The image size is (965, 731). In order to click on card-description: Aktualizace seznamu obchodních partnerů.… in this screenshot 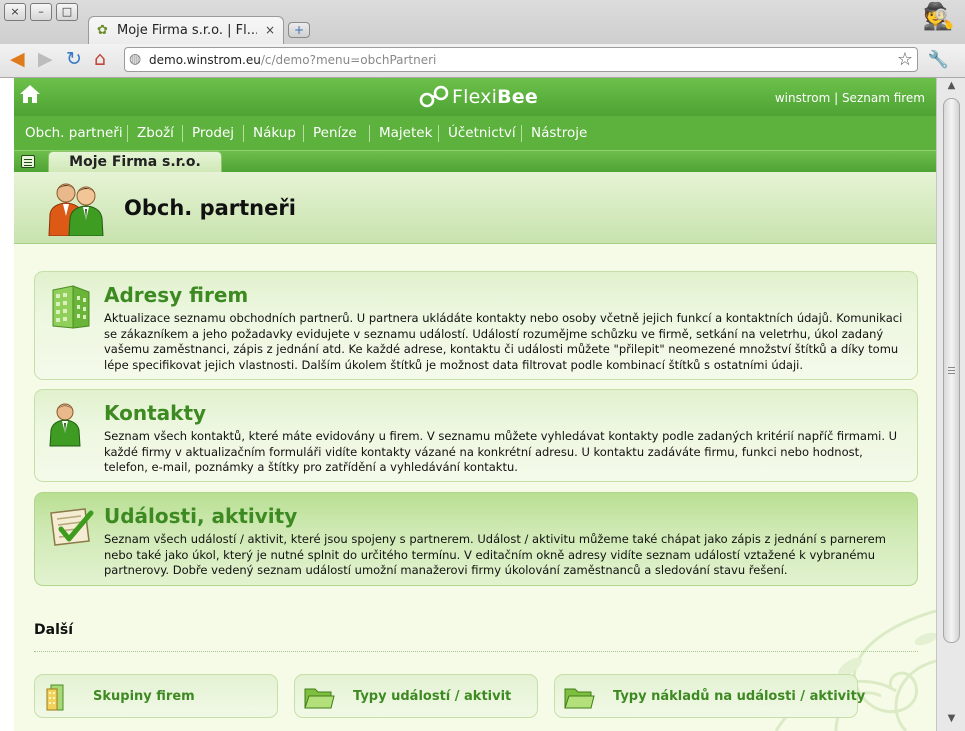, I will do `click(503, 341)`.